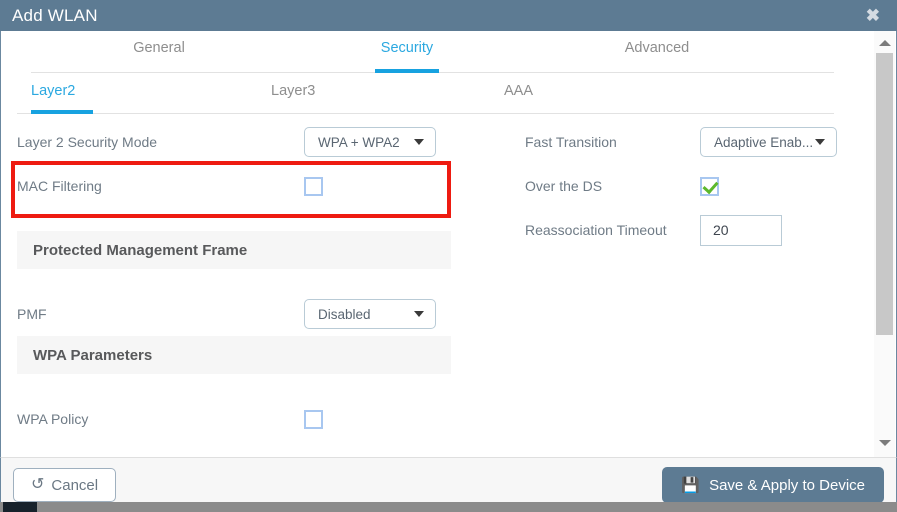 The width and height of the screenshot is (897, 512). What do you see at coordinates (259, 314) in the screenshot?
I see `row-pmf: PMF Disabled` at bounding box center [259, 314].